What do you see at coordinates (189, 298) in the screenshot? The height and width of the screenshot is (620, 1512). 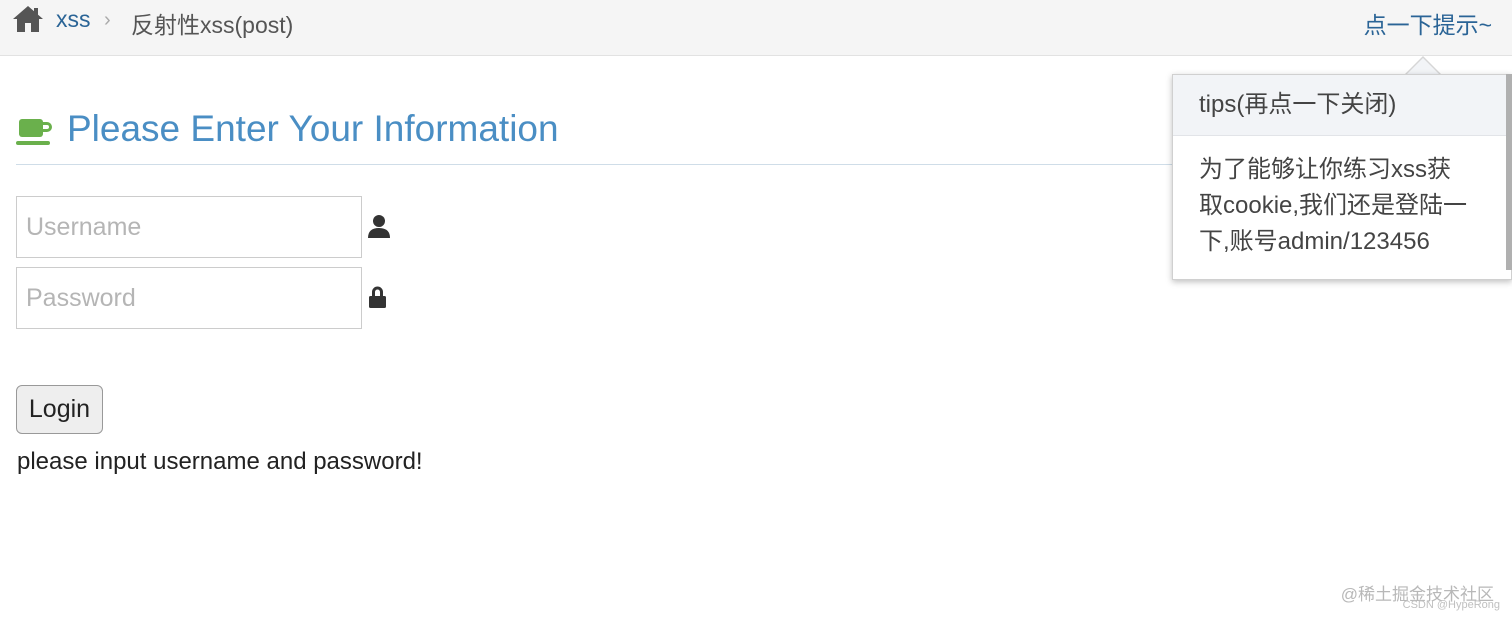 I see `password-input` at bounding box center [189, 298].